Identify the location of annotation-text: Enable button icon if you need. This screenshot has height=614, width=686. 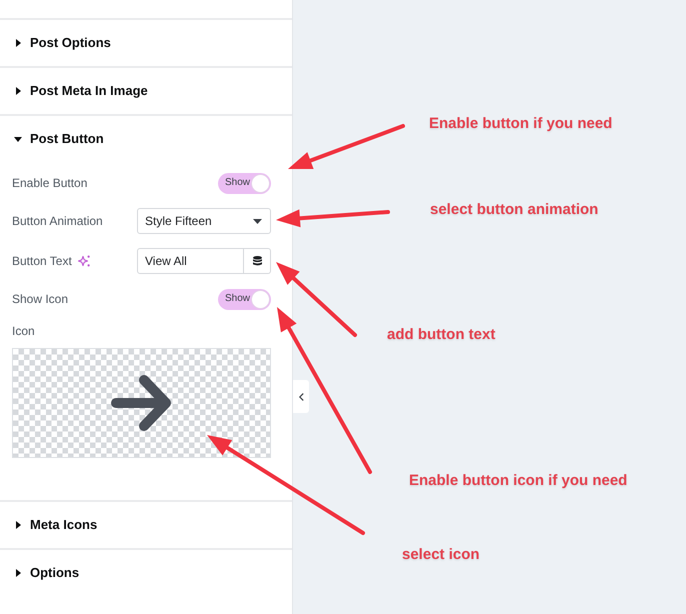
(518, 481).